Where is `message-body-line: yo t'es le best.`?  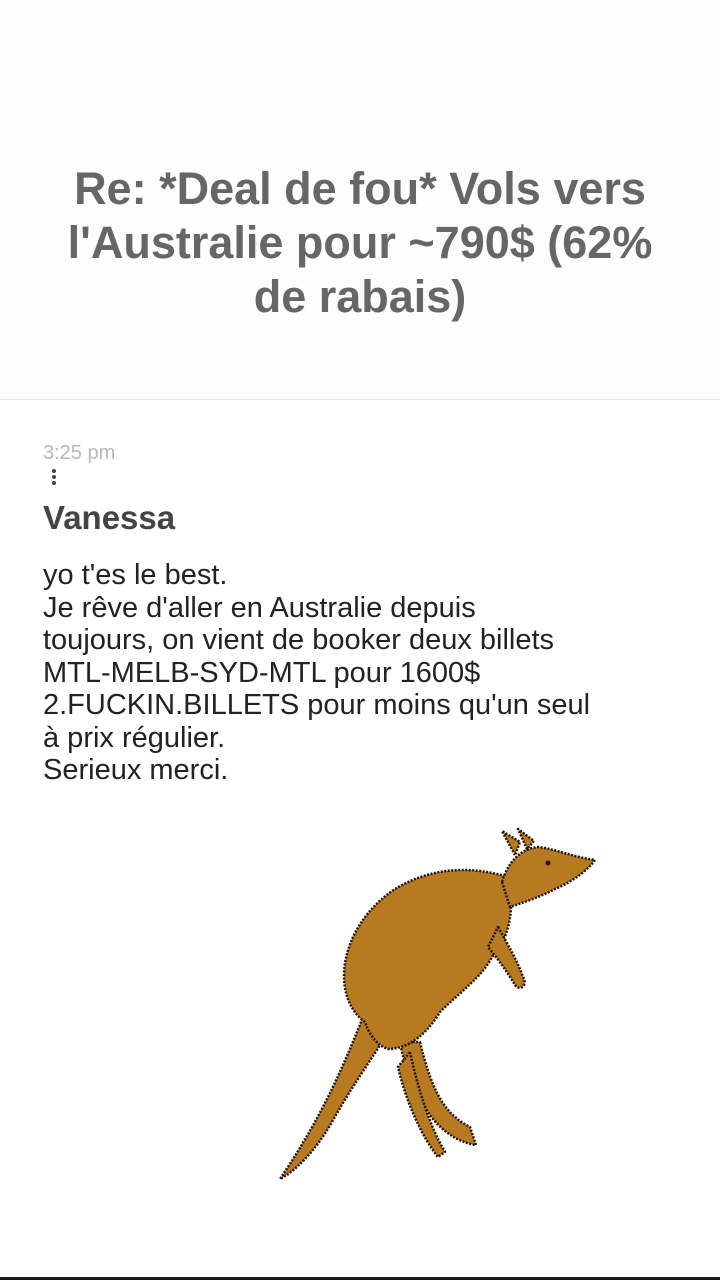
message-body-line: yo t'es le best. is located at coordinates (135, 575).